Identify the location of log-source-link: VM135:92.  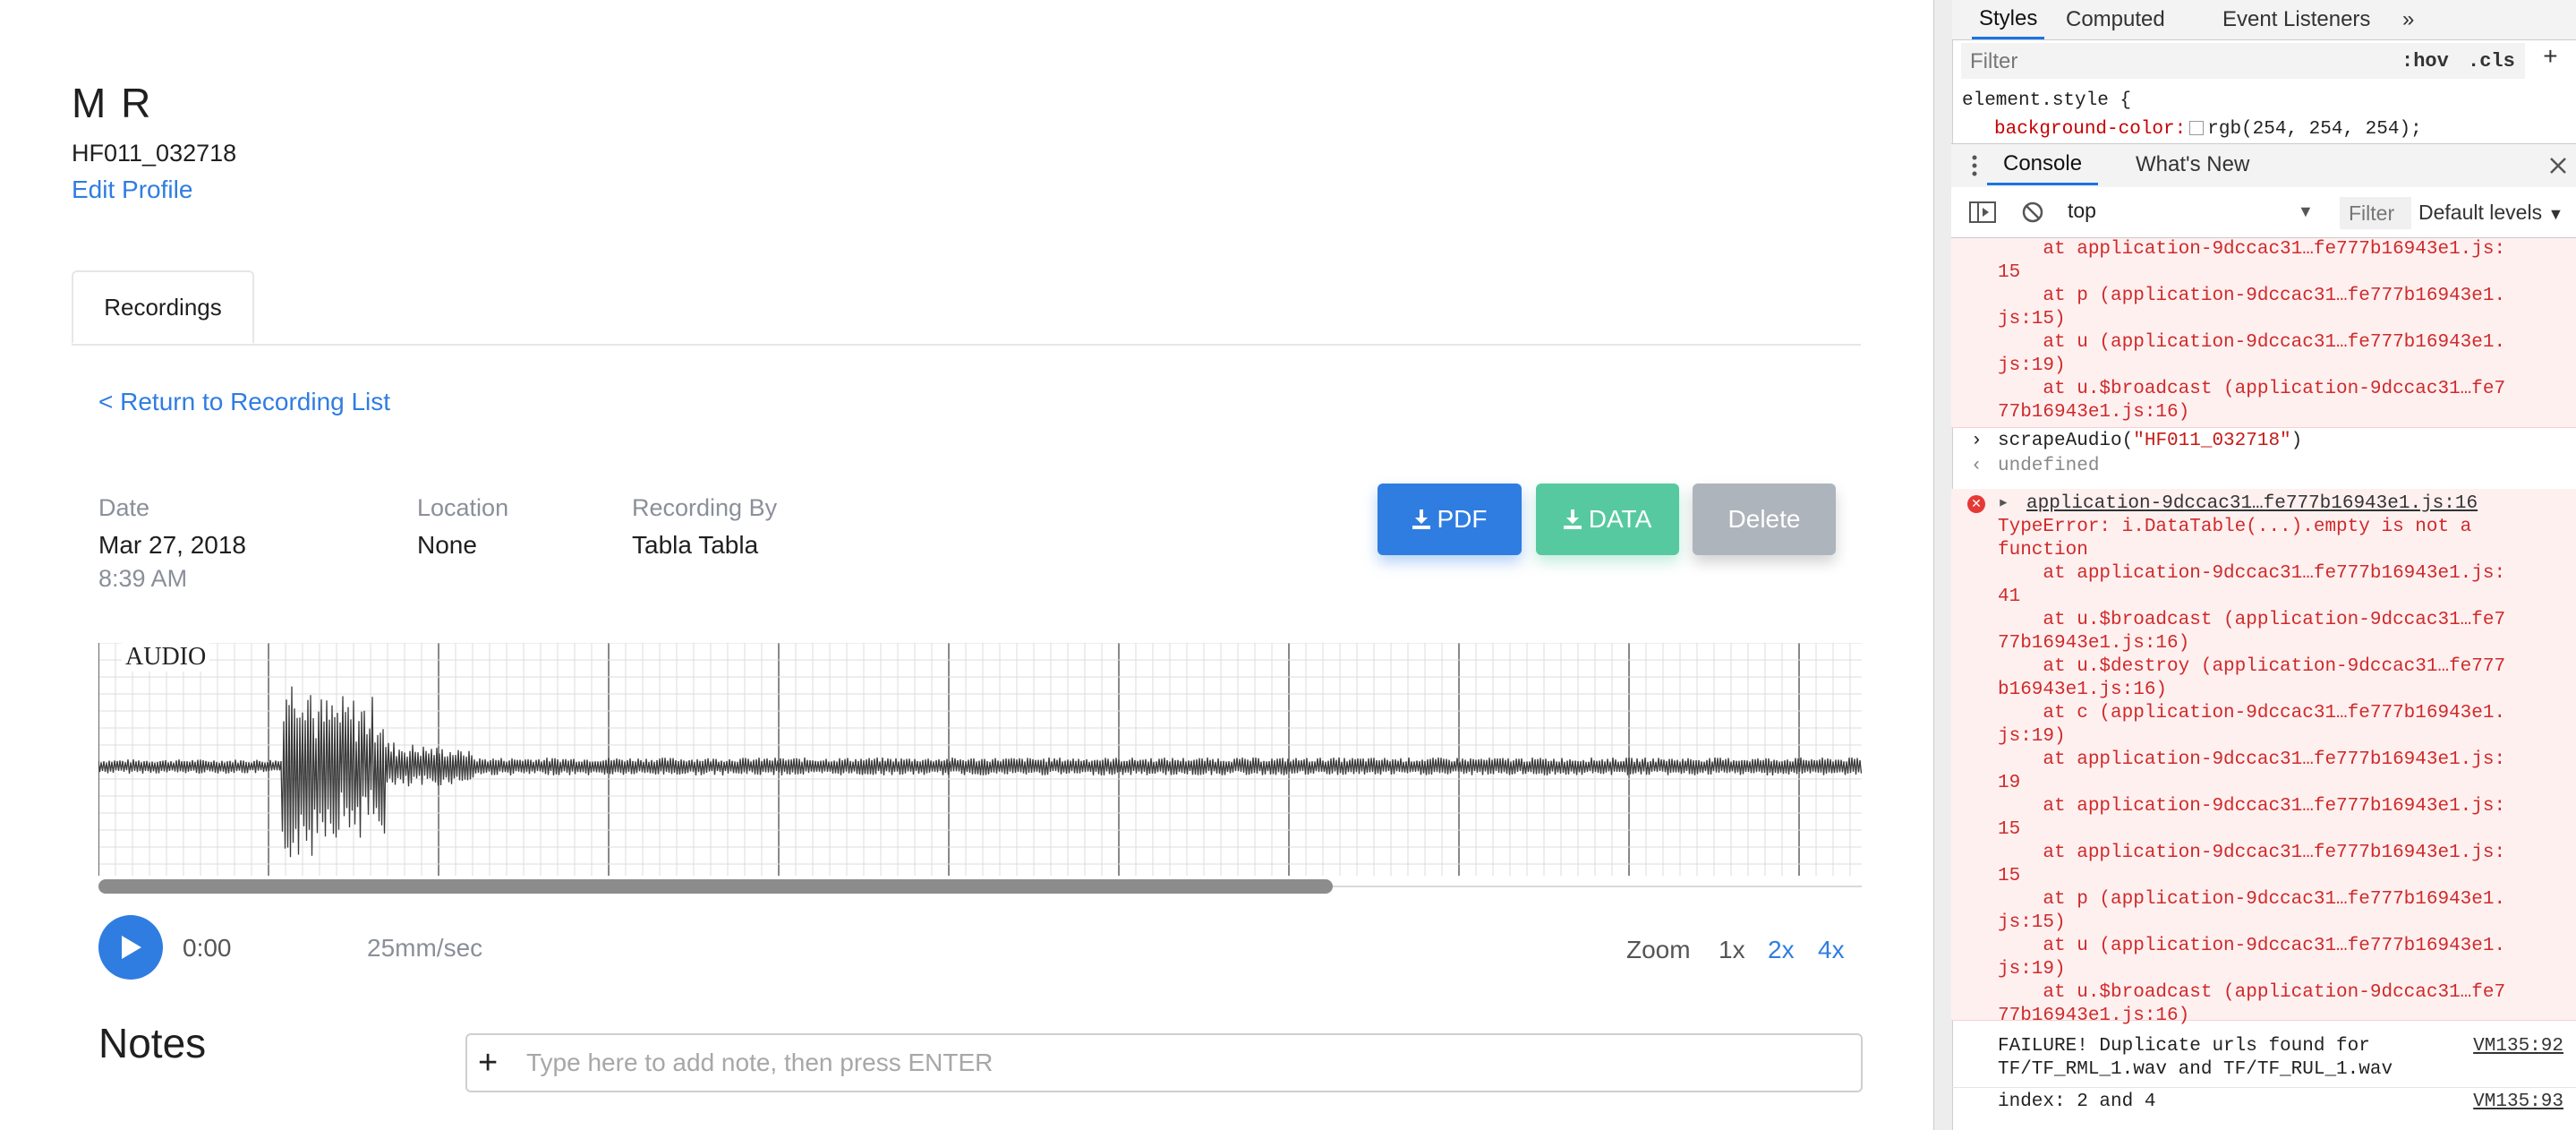
(2518, 1046).